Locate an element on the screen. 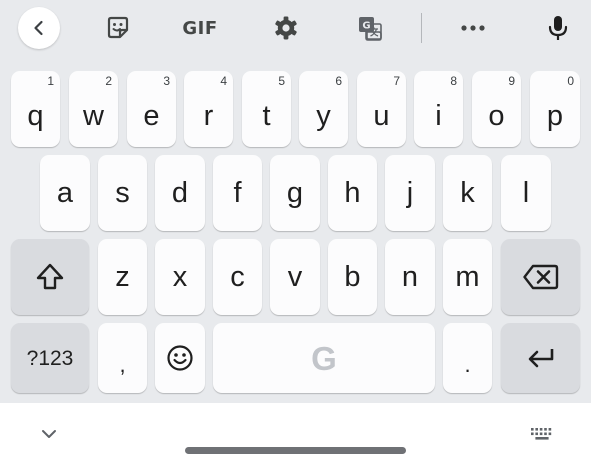 The height and width of the screenshot is (468, 591). key-x: x is located at coordinates (180, 277).